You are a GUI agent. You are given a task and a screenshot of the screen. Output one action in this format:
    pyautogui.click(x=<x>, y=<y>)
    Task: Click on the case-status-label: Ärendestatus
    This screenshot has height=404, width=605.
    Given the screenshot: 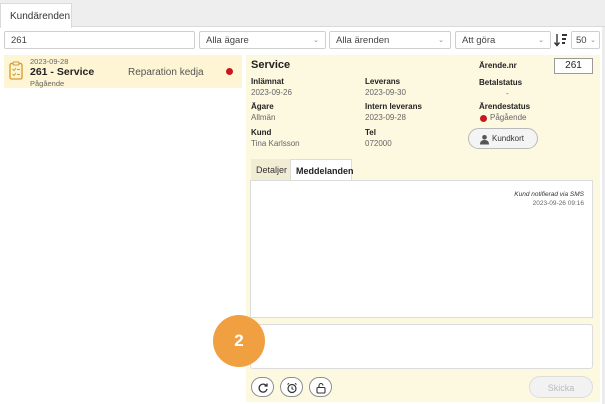 What is the action you would take?
    pyautogui.click(x=505, y=106)
    